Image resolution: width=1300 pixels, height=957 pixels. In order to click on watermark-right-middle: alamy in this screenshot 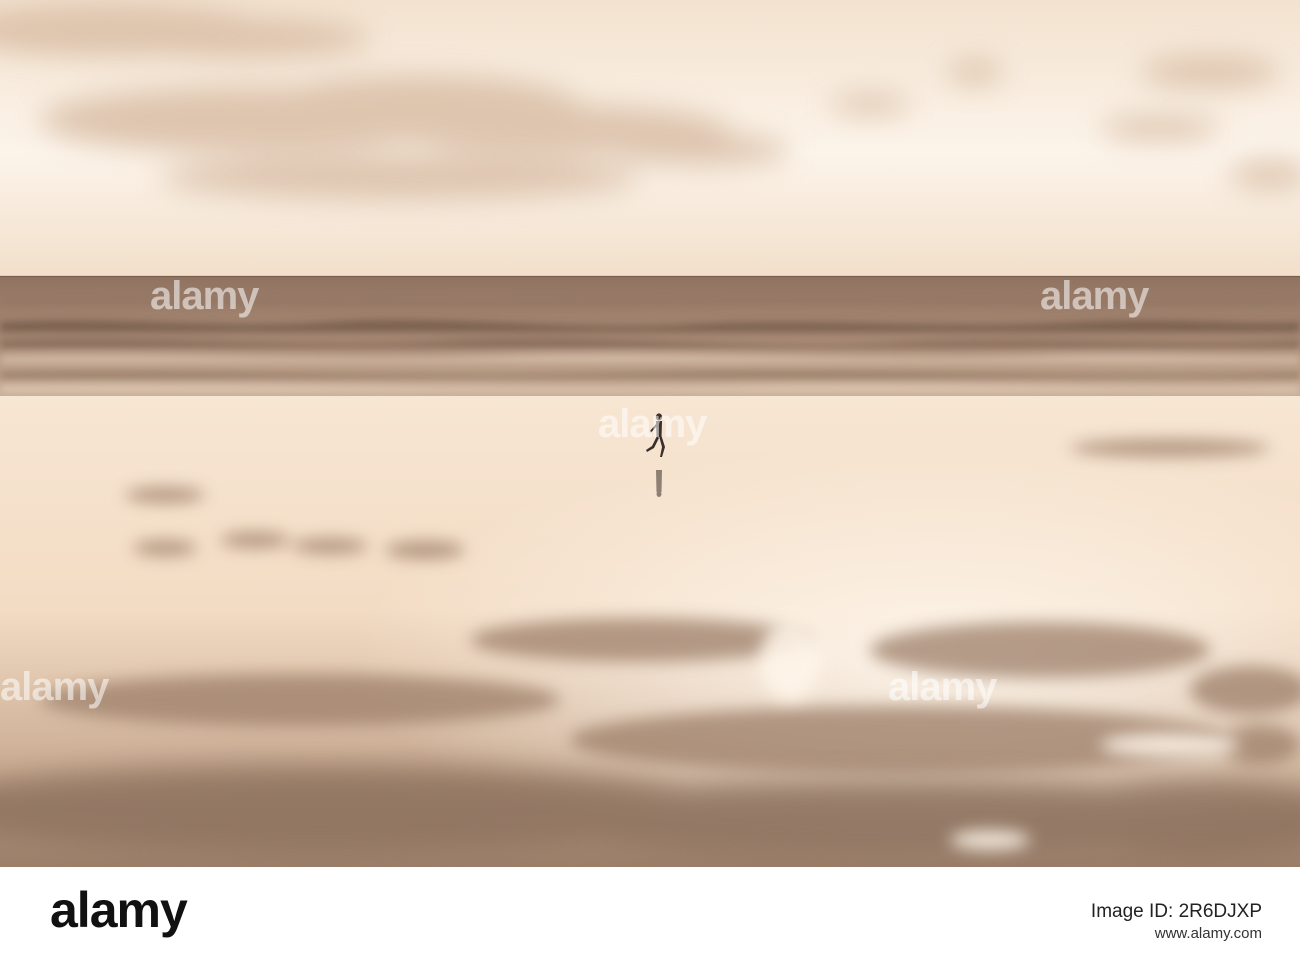, I will do `click(942, 687)`.